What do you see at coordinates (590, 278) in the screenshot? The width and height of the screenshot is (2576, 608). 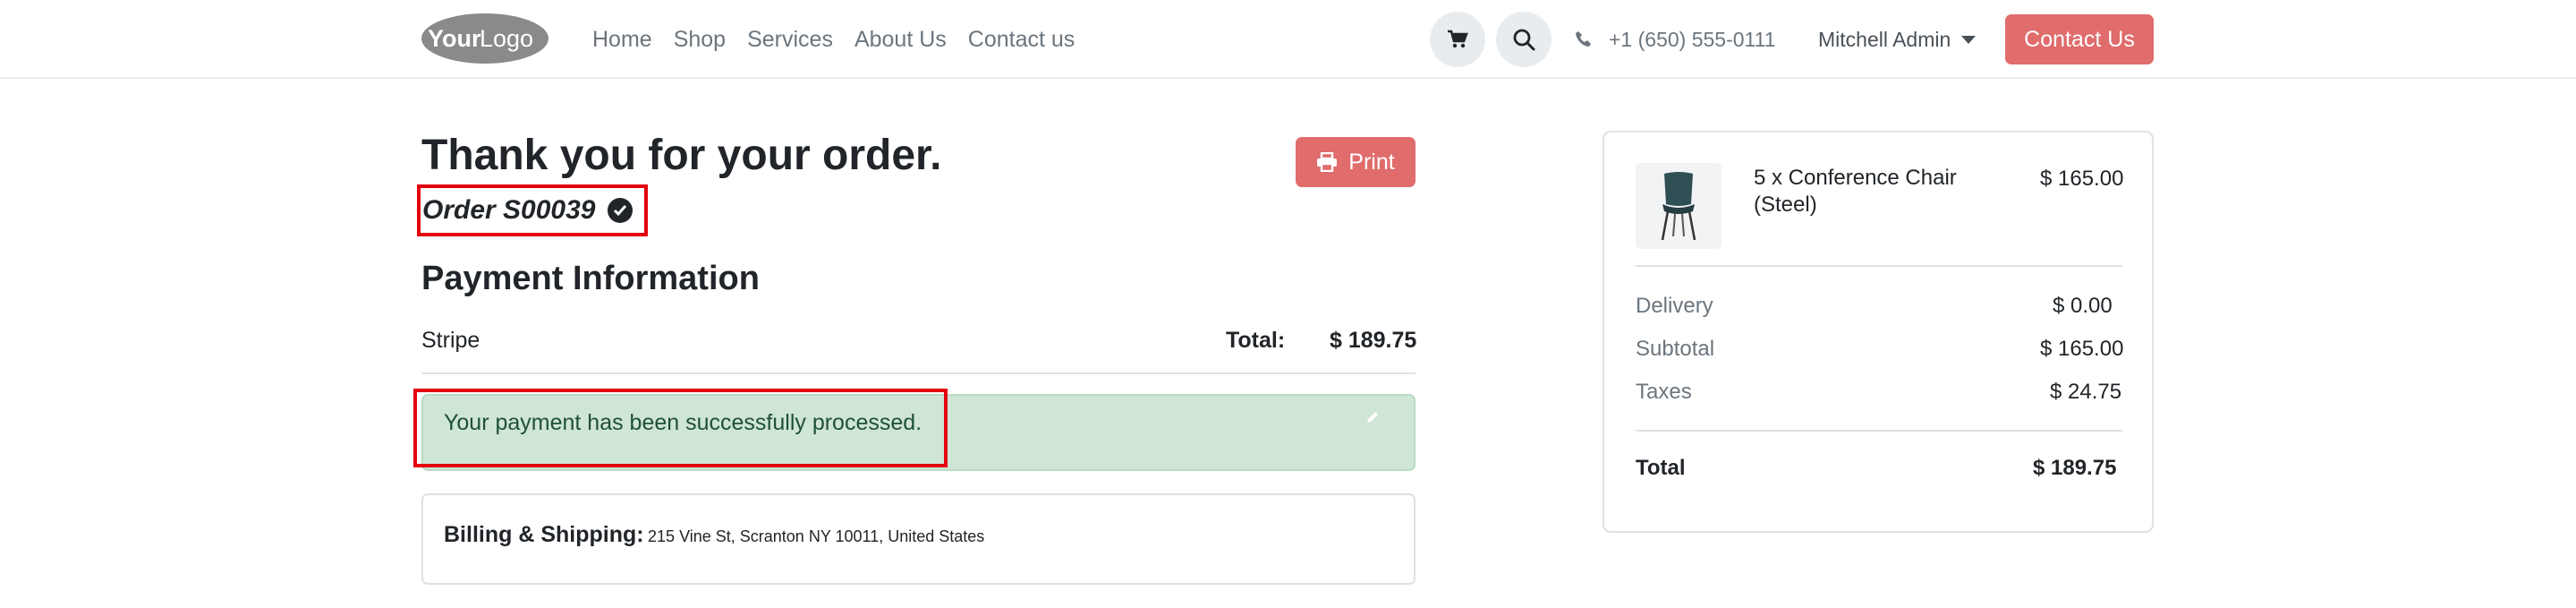 I see `payment-information-heading: Payment Information` at bounding box center [590, 278].